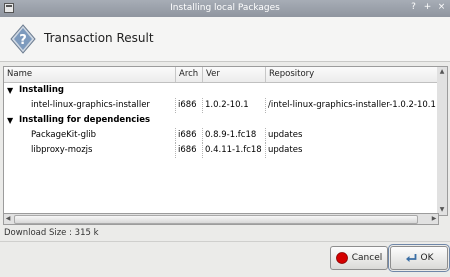 This screenshot has width=450, height=277. Describe the element at coordinates (441, 7) in the screenshot. I see `close-button: ×` at that location.